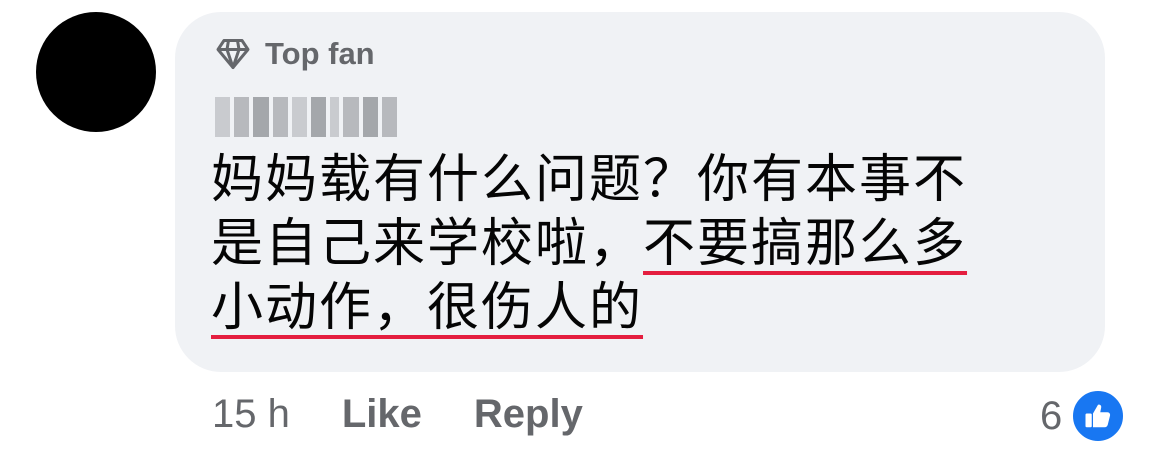 The image size is (1170, 454). I want to click on comment-line-1: 妈妈载有什么问题？你有本事不, so click(589, 180).